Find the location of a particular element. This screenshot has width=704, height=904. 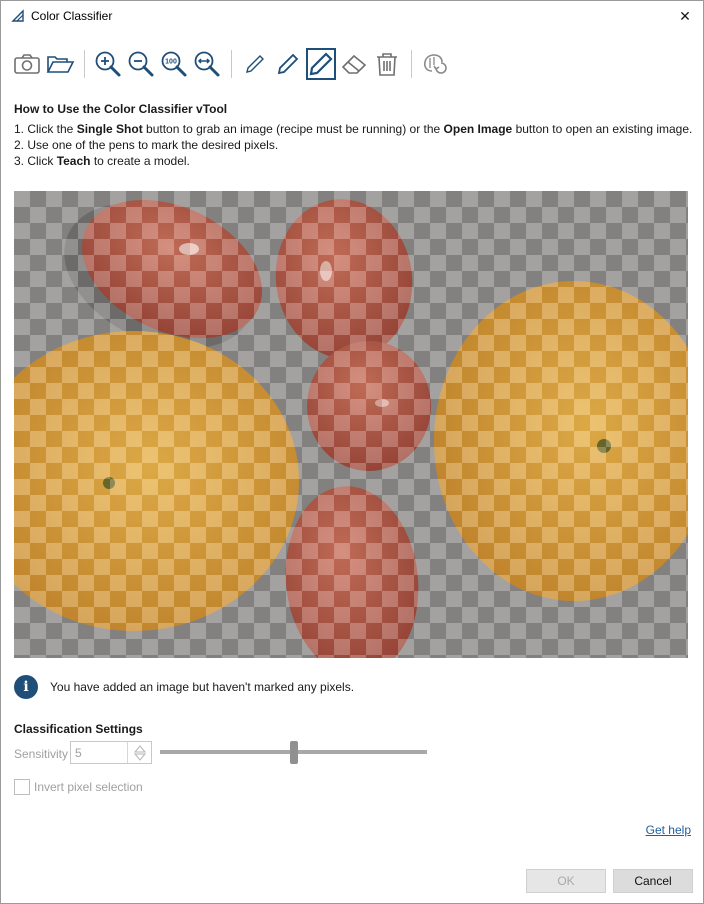

pen-medium-icon is located at coordinates (288, 64).